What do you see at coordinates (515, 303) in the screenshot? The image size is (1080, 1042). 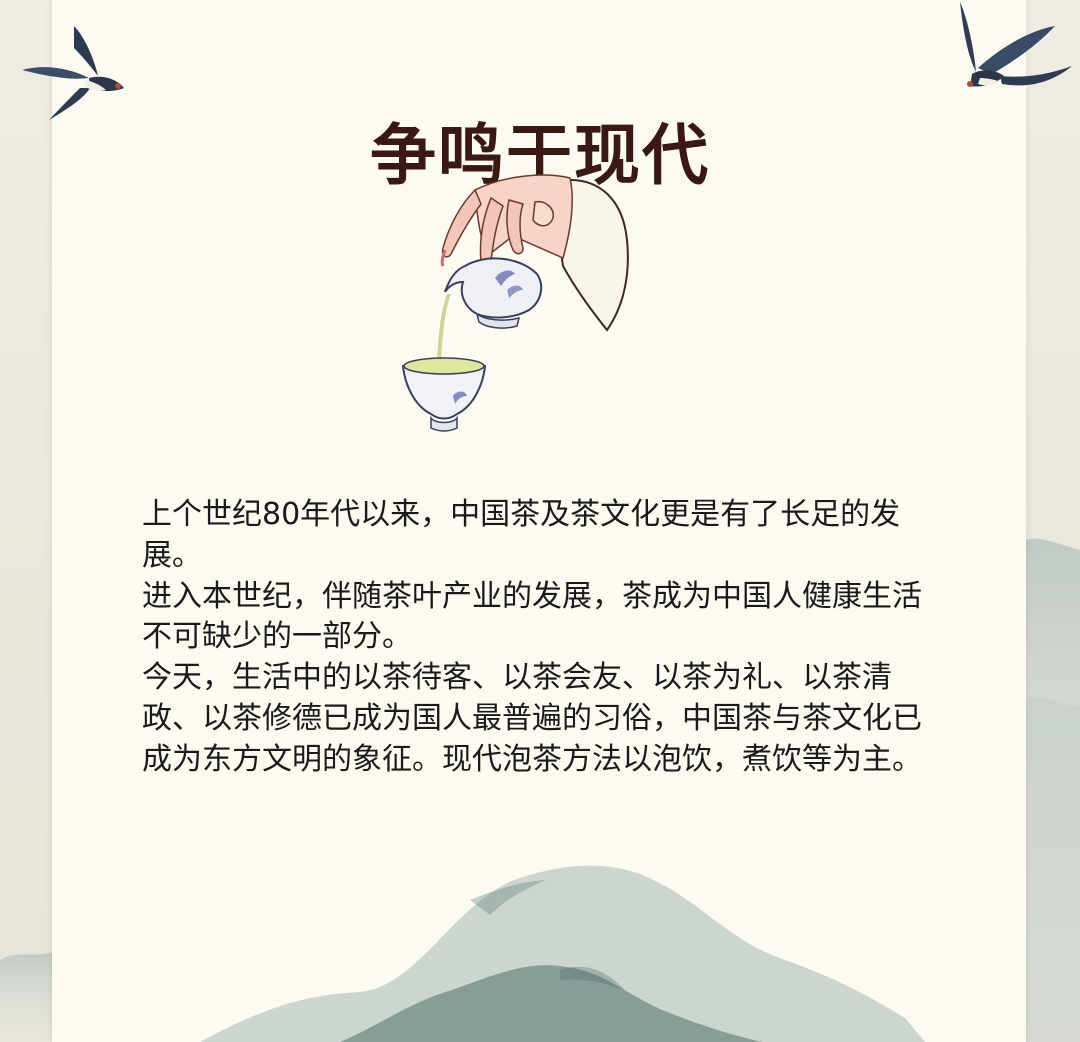 I see `hand-pouring-tea-illustration` at bounding box center [515, 303].